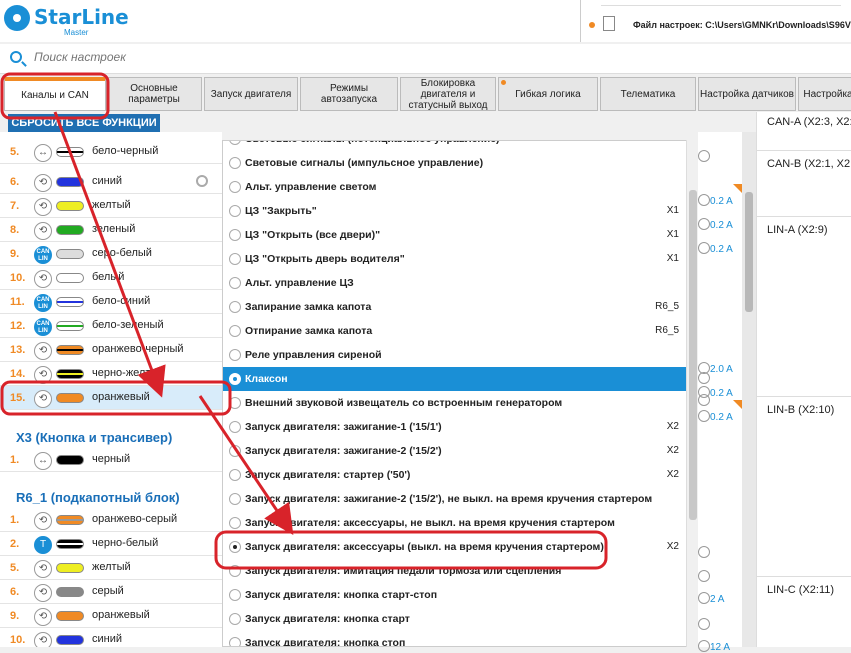 This screenshot has height=653, width=851. I want to click on search-input, so click(284, 57).